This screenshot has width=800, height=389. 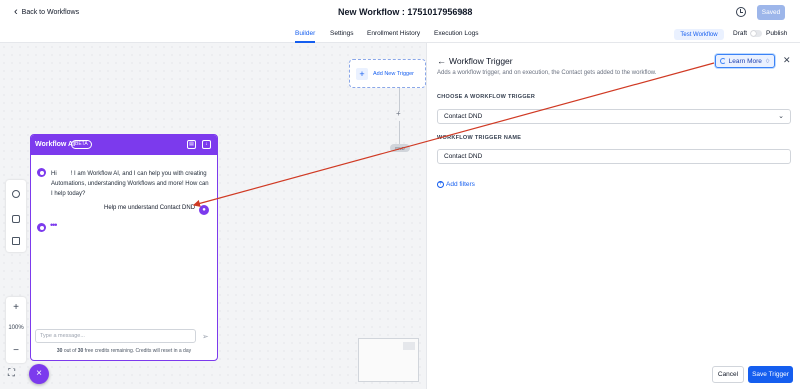 What do you see at coordinates (16, 194) in the screenshot?
I see `pie-chart-icon` at bounding box center [16, 194].